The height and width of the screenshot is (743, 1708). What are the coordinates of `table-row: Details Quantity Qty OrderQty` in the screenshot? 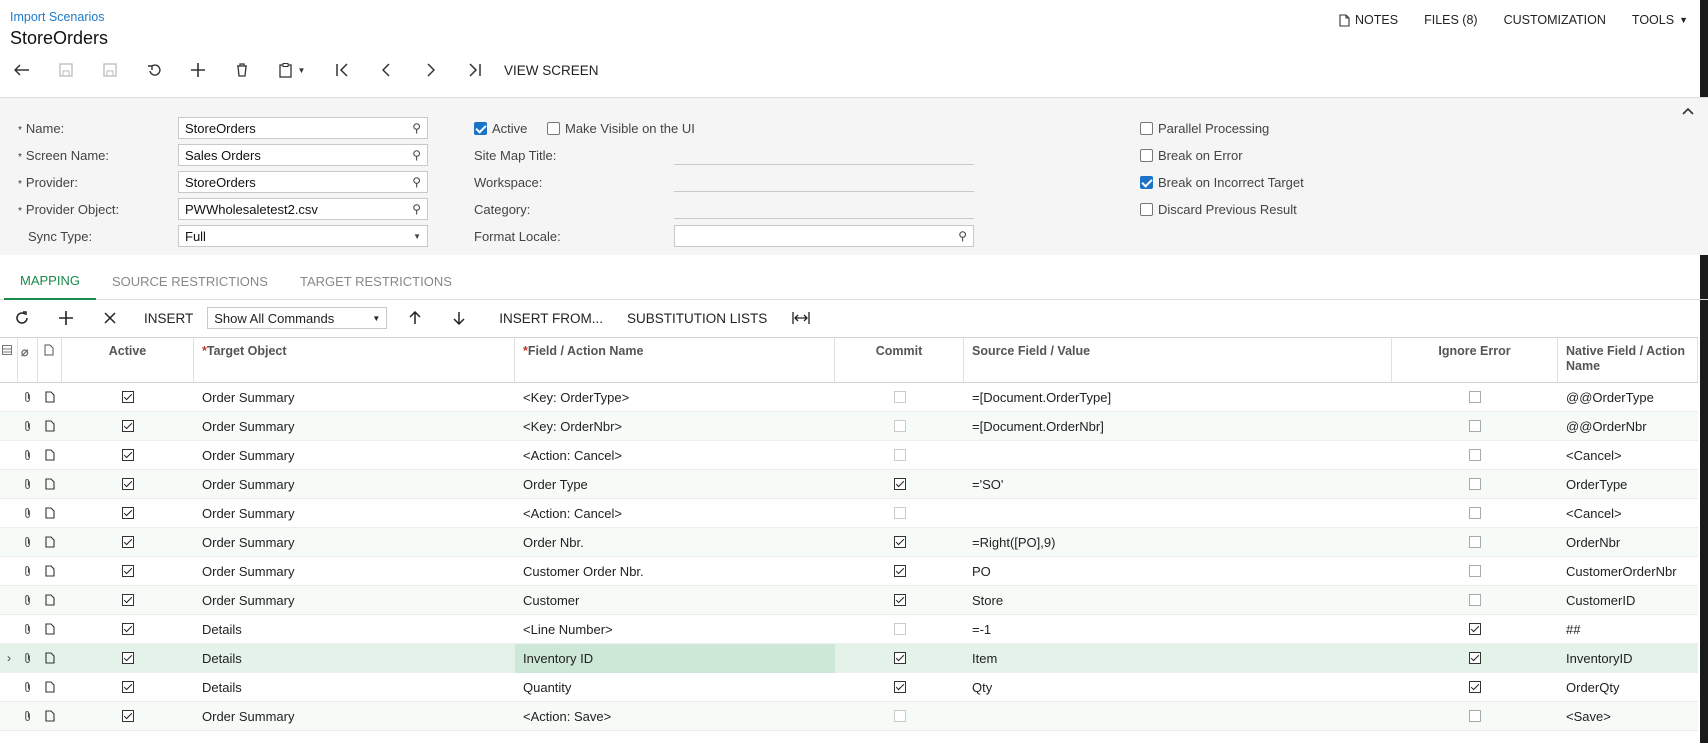 It's located at (849, 687).